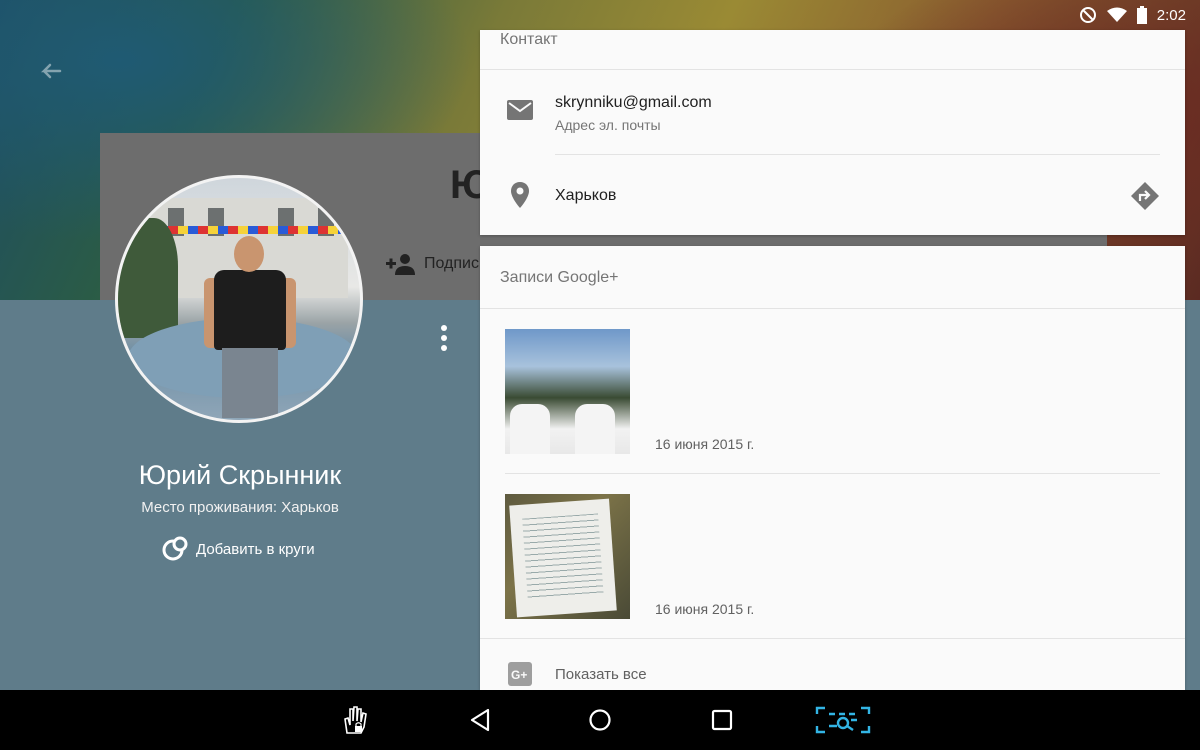 Image resolution: width=1200 pixels, height=750 pixels. I want to click on add-person-icon, so click(400, 264).